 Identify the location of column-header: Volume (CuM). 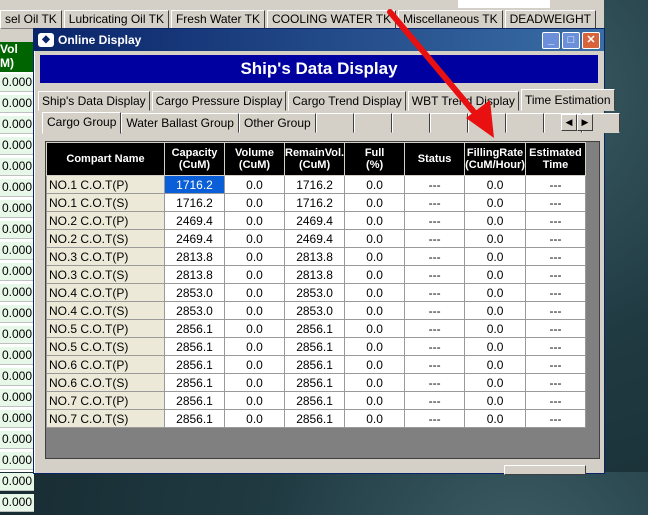
(254, 159).